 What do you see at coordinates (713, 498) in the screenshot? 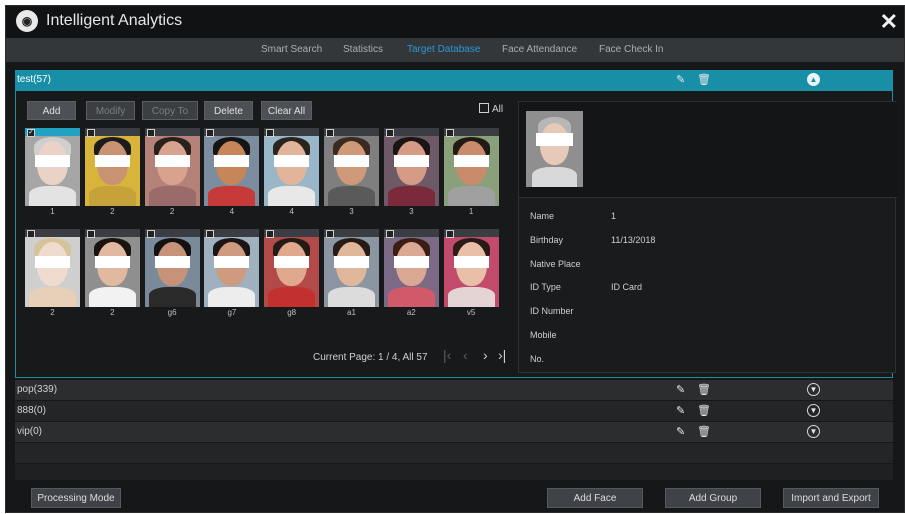
I see `add-group-button: Add Group` at bounding box center [713, 498].